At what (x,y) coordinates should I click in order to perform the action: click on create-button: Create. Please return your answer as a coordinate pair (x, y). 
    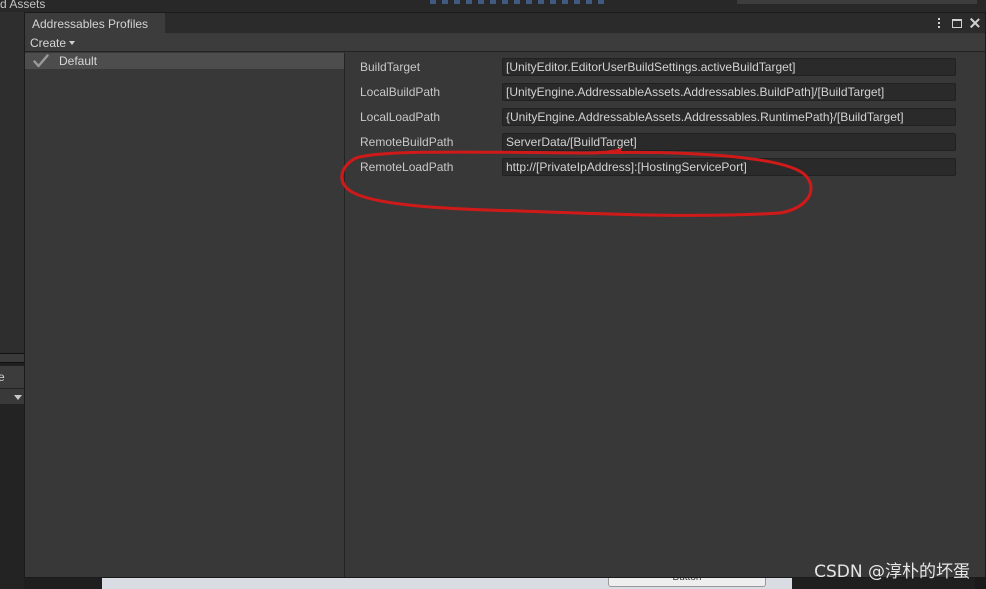
    Looking at the image, I should click on (52, 42).